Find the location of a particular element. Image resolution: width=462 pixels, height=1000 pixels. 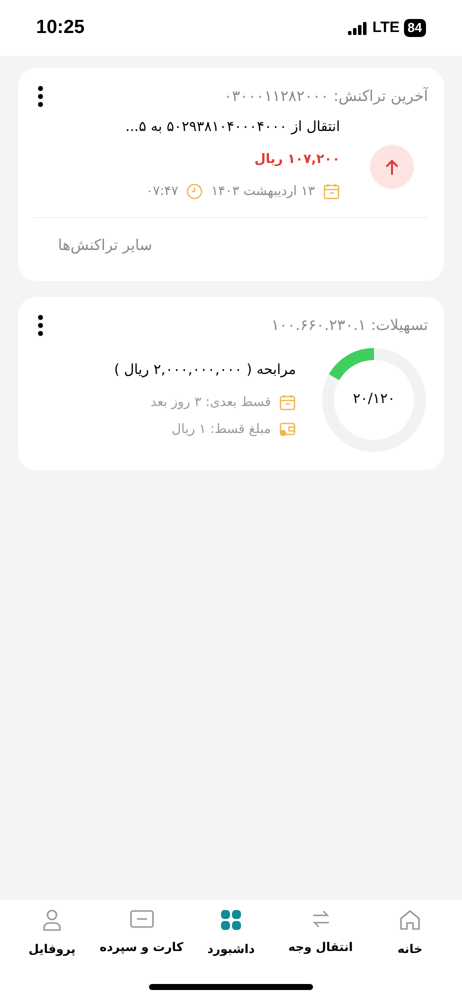

card-title: آخرین تراکنش: ۰۳۰۰۰۱۱۲۸۲۰۰۰ is located at coordinates (326, 97).